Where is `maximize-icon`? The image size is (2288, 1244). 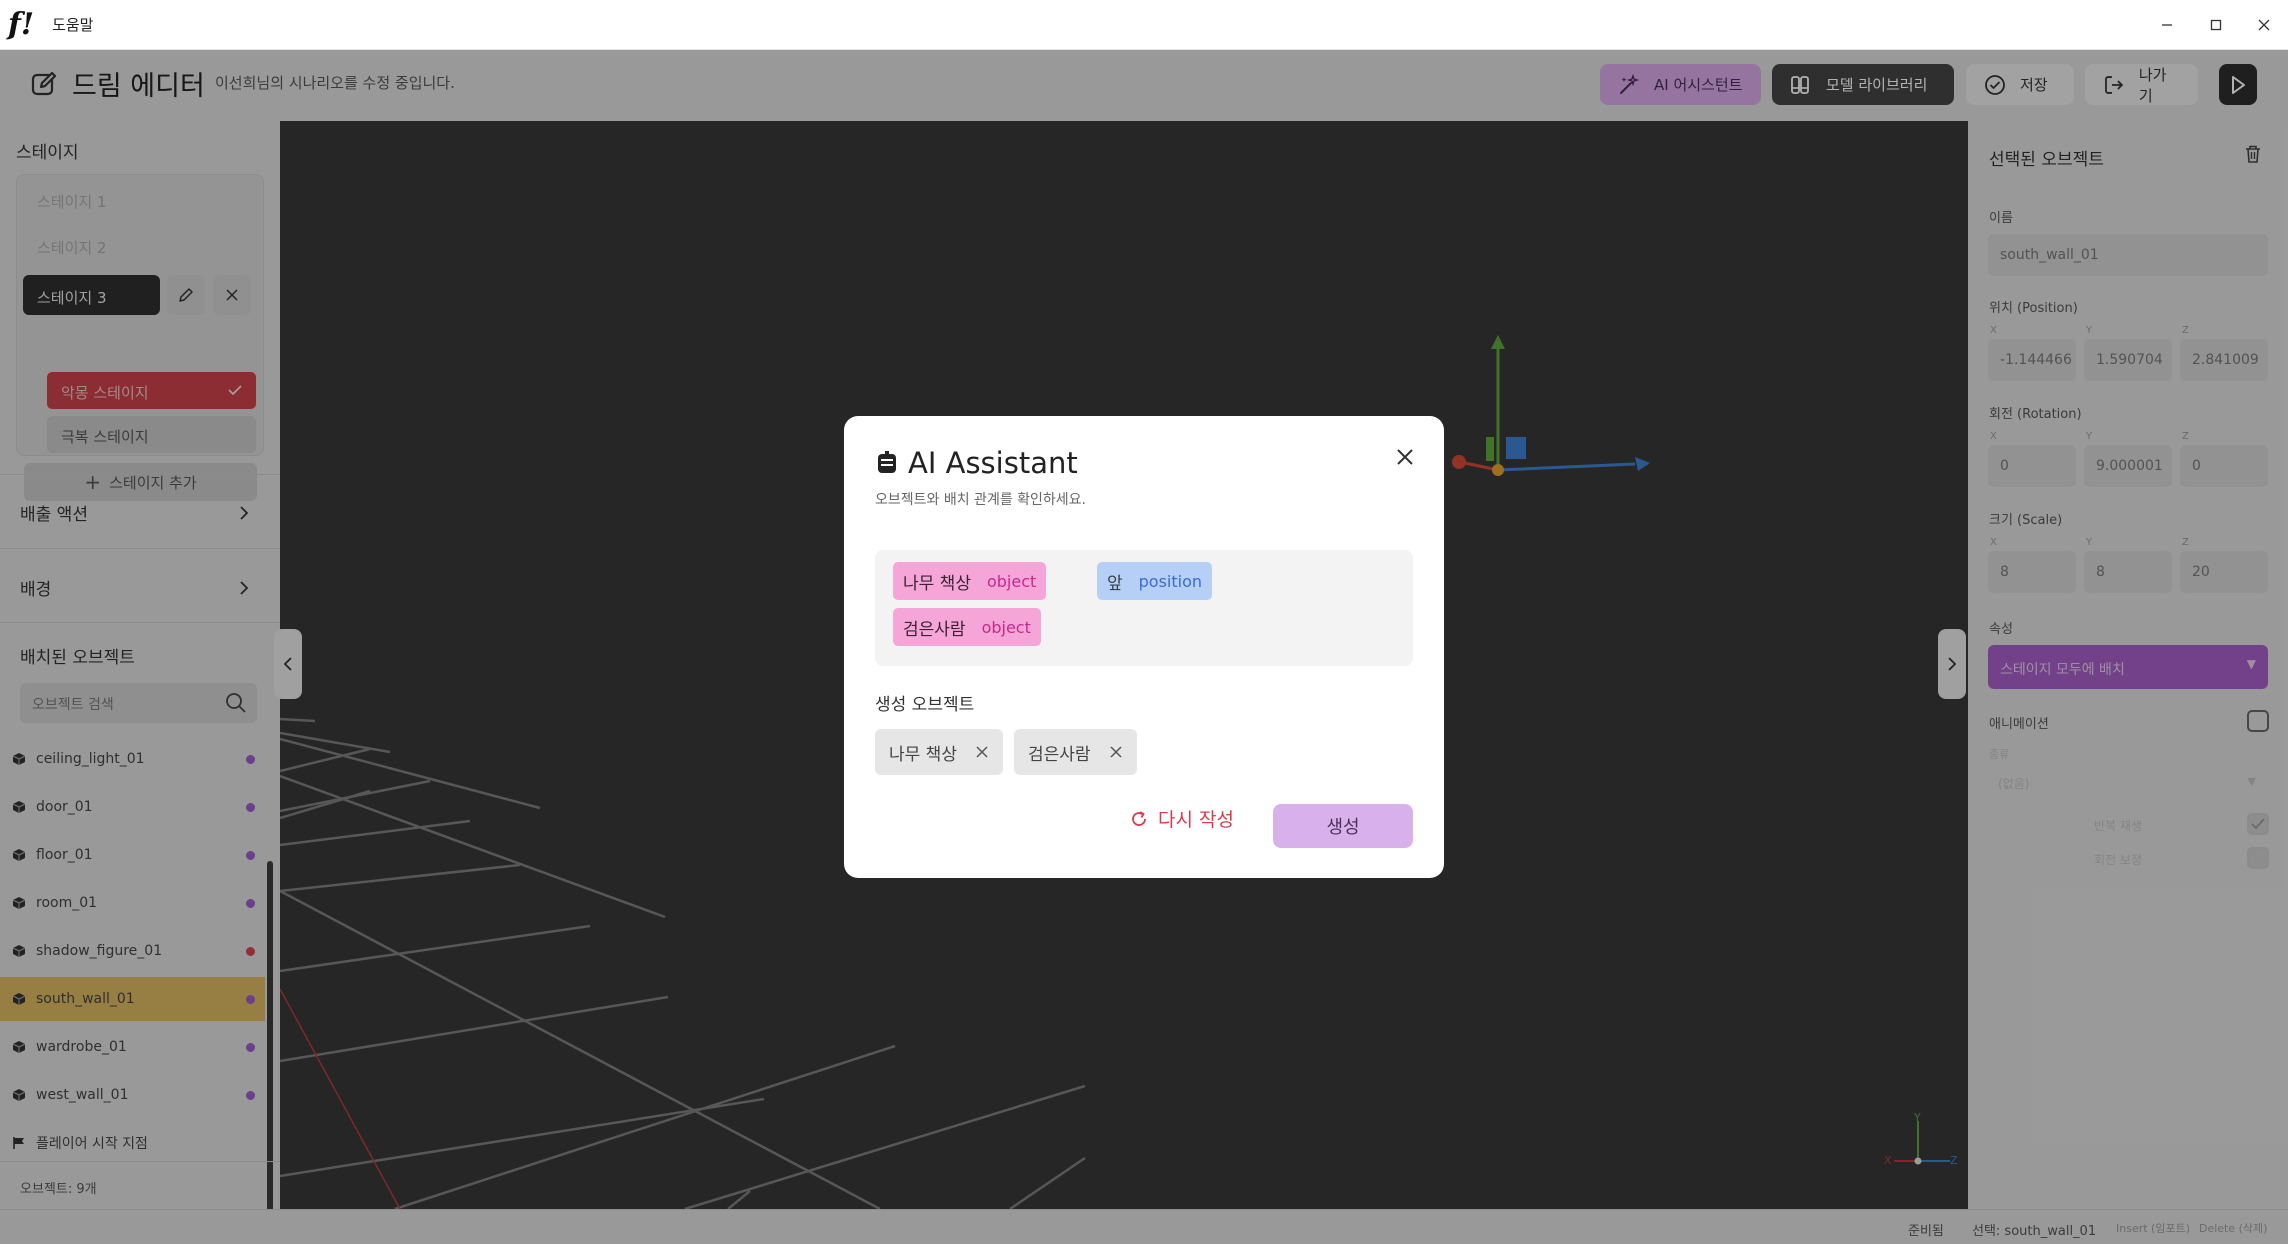 maximize-icon is located at coordinates (2216, 25).